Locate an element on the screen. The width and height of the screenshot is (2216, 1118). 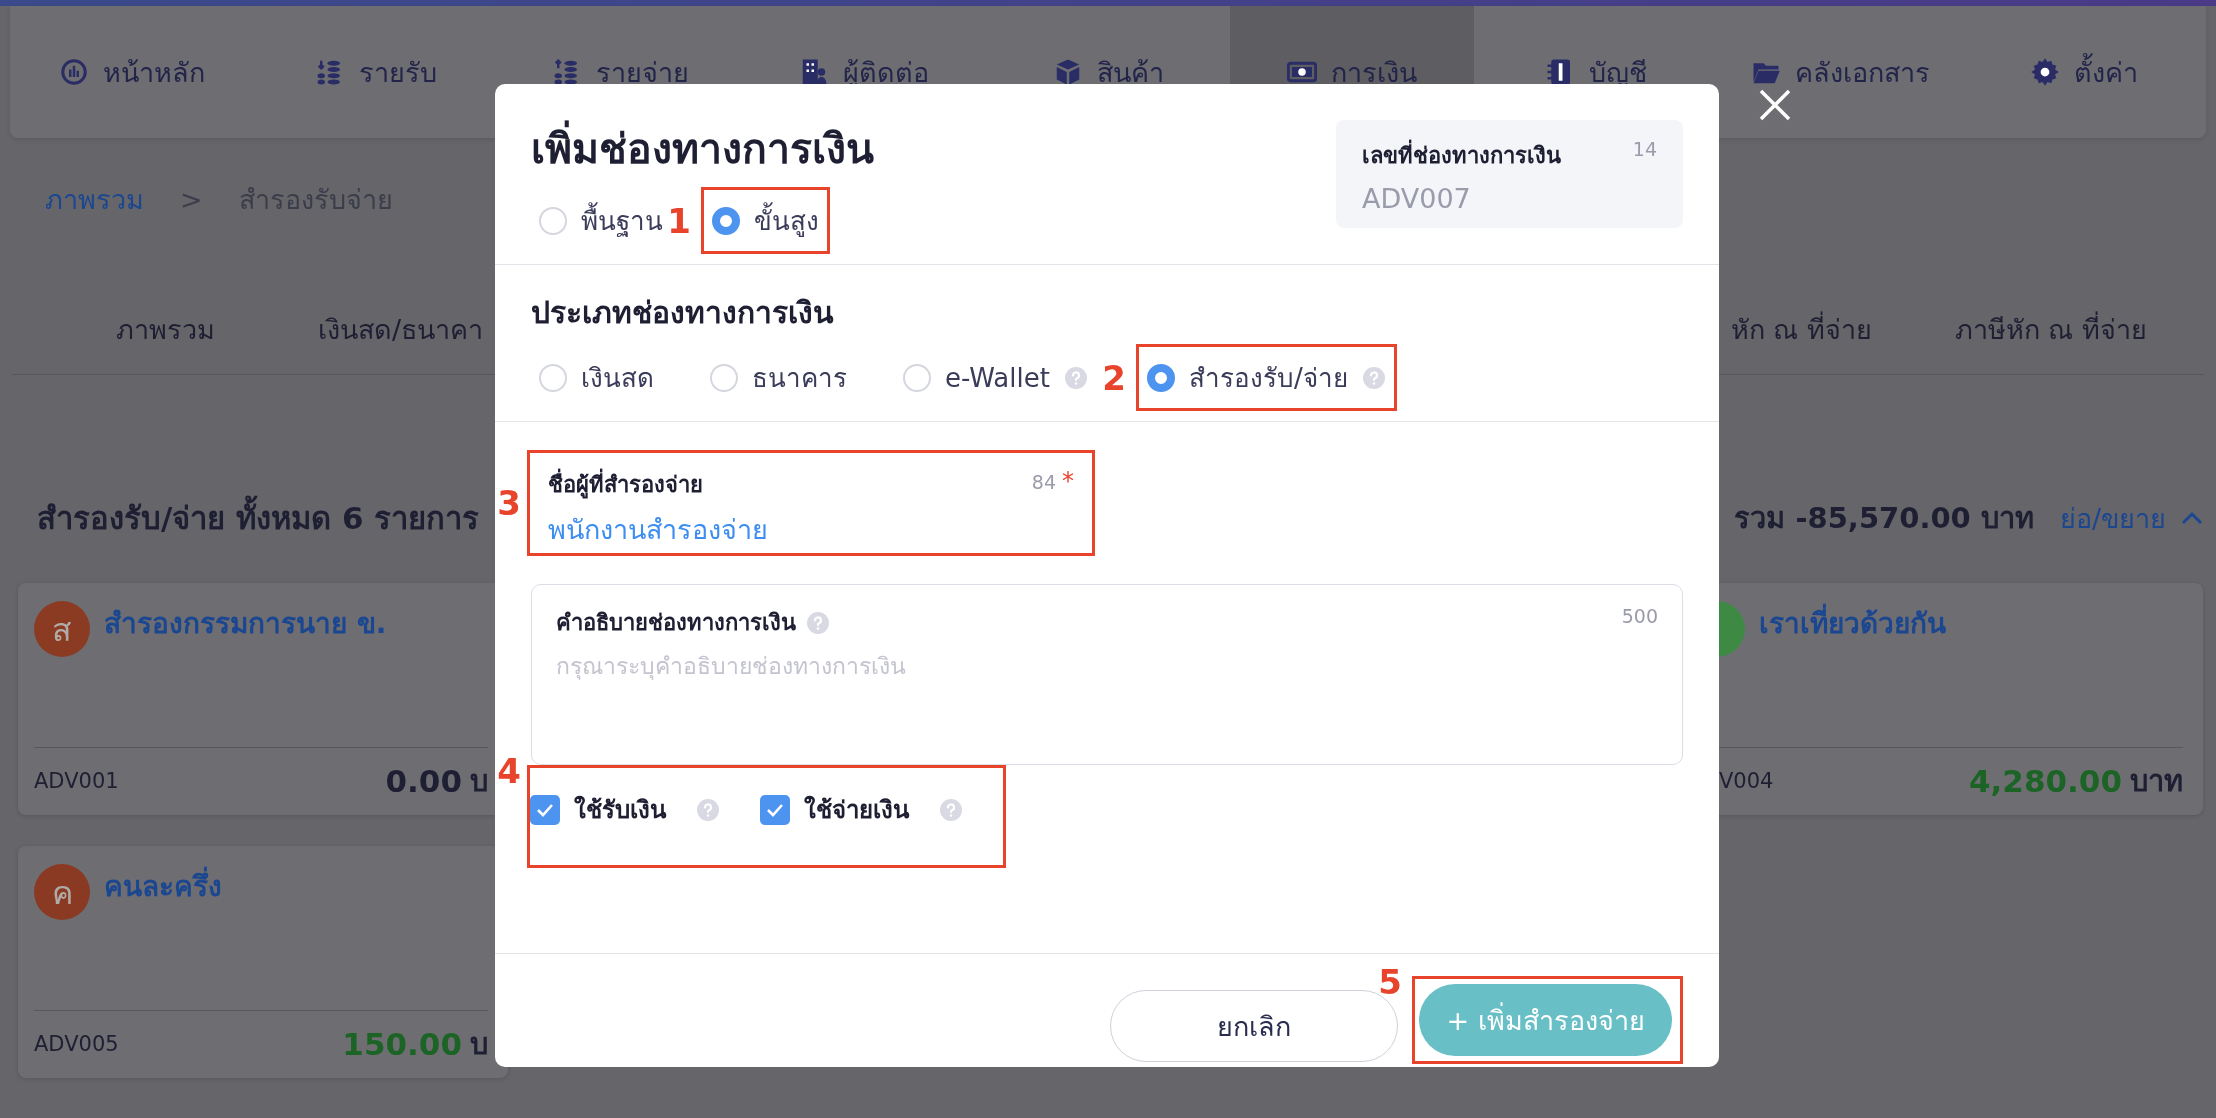
account-name: สำรองกรรมการนาย ข. is located at coordinates (245, 624).